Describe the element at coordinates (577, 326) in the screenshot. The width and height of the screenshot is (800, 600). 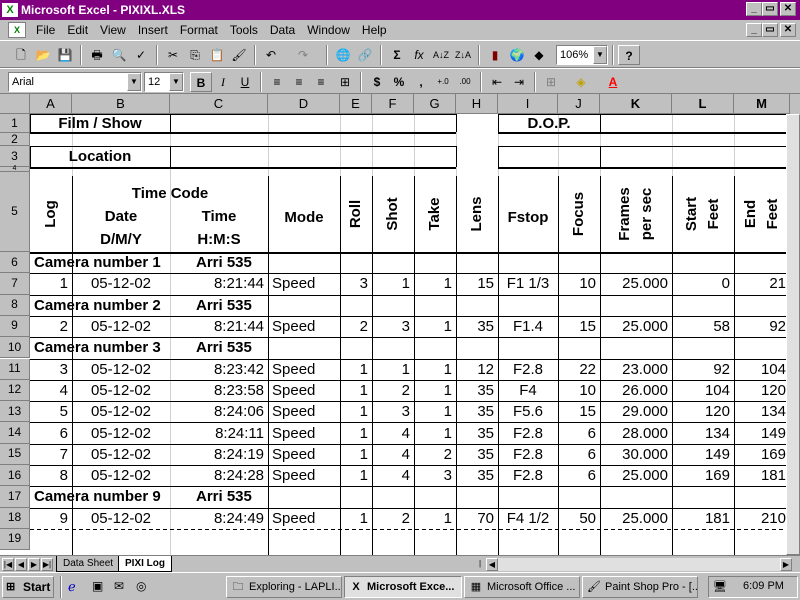
I see `focus-cell: 15` at that location.